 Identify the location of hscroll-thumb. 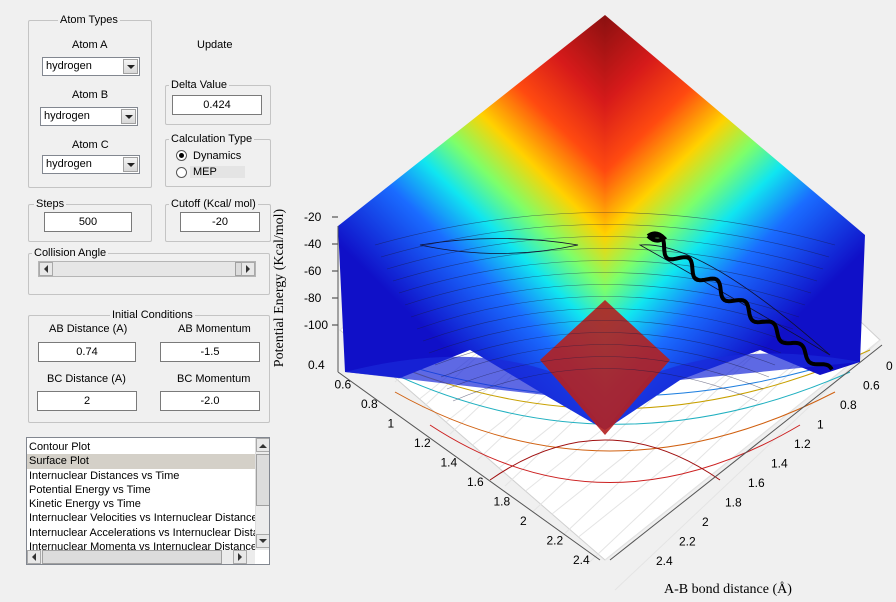
(132, 557).